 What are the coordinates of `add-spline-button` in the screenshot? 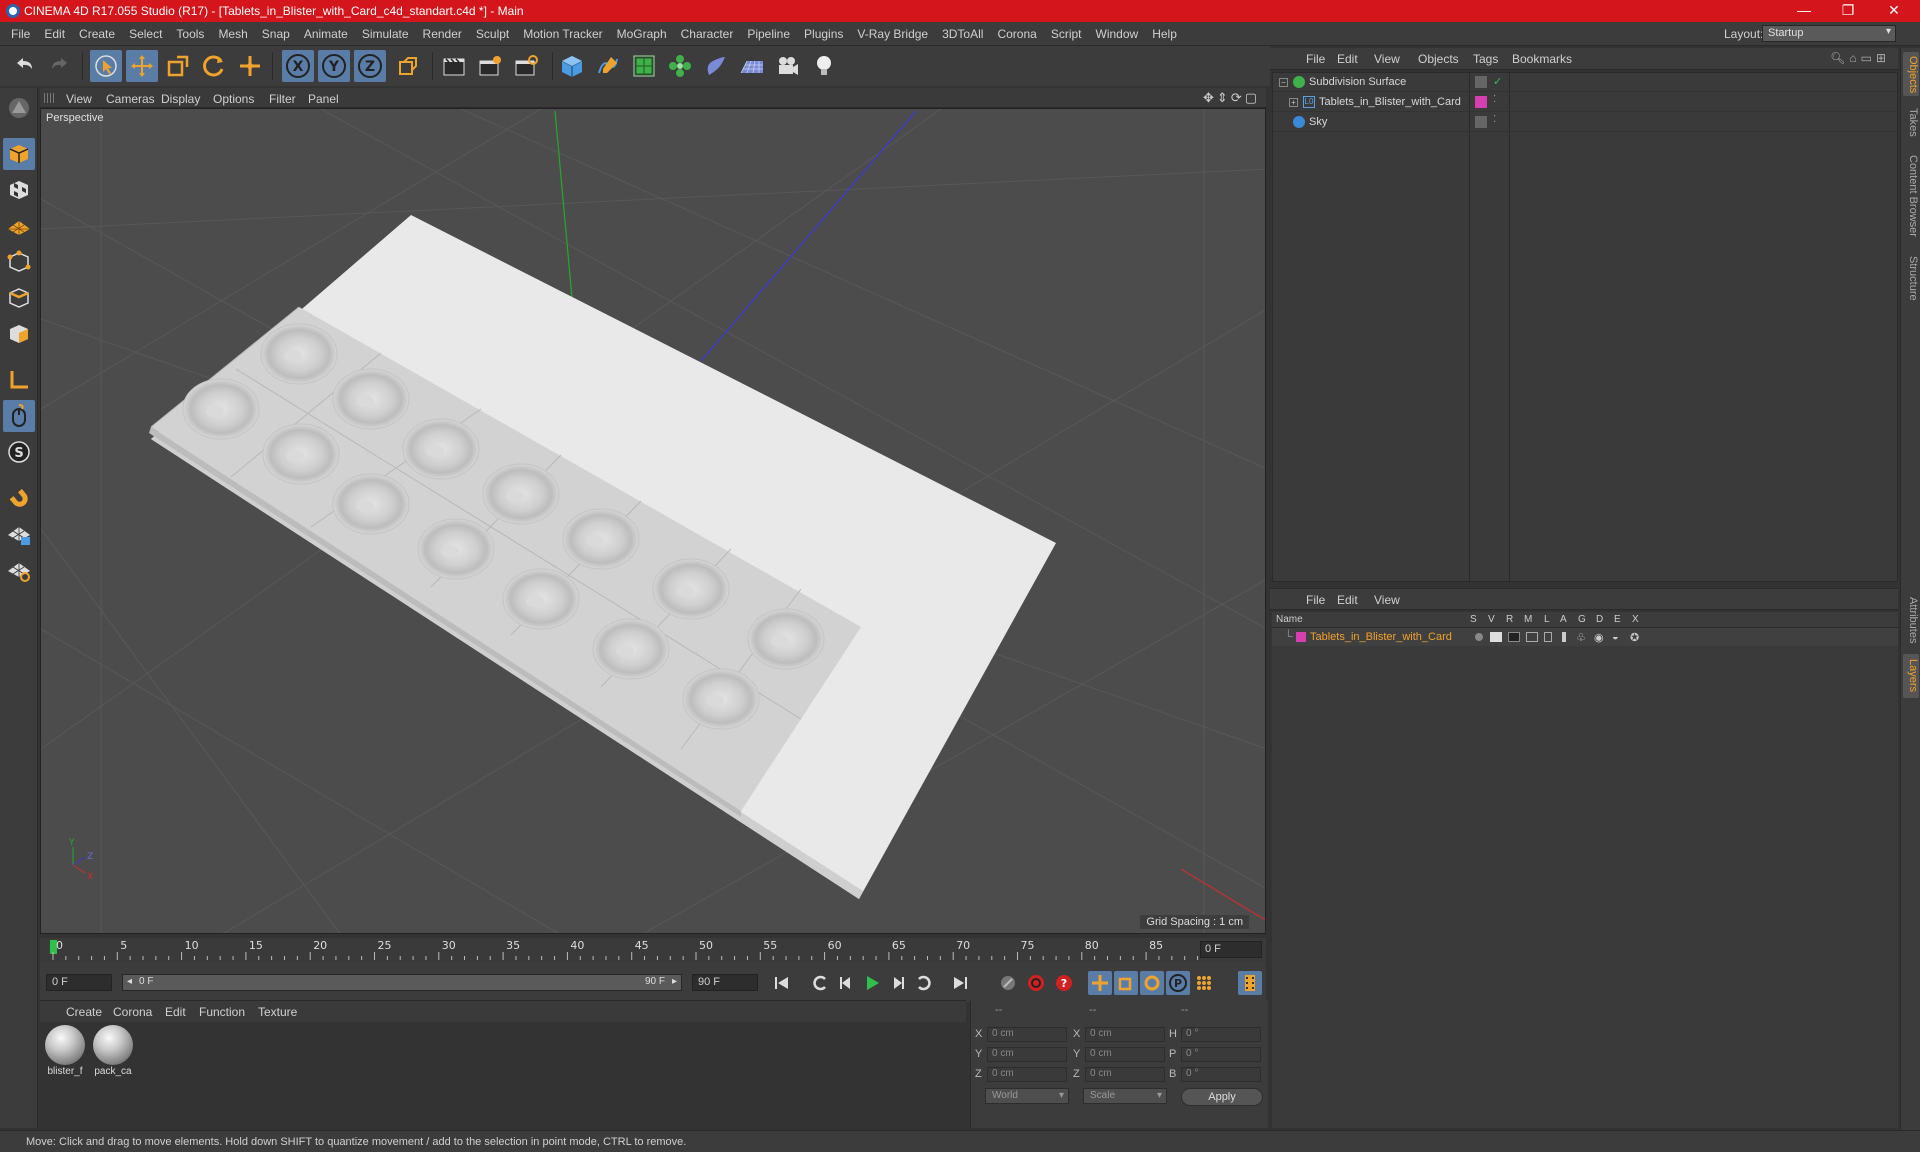 It's located at (608, 66).